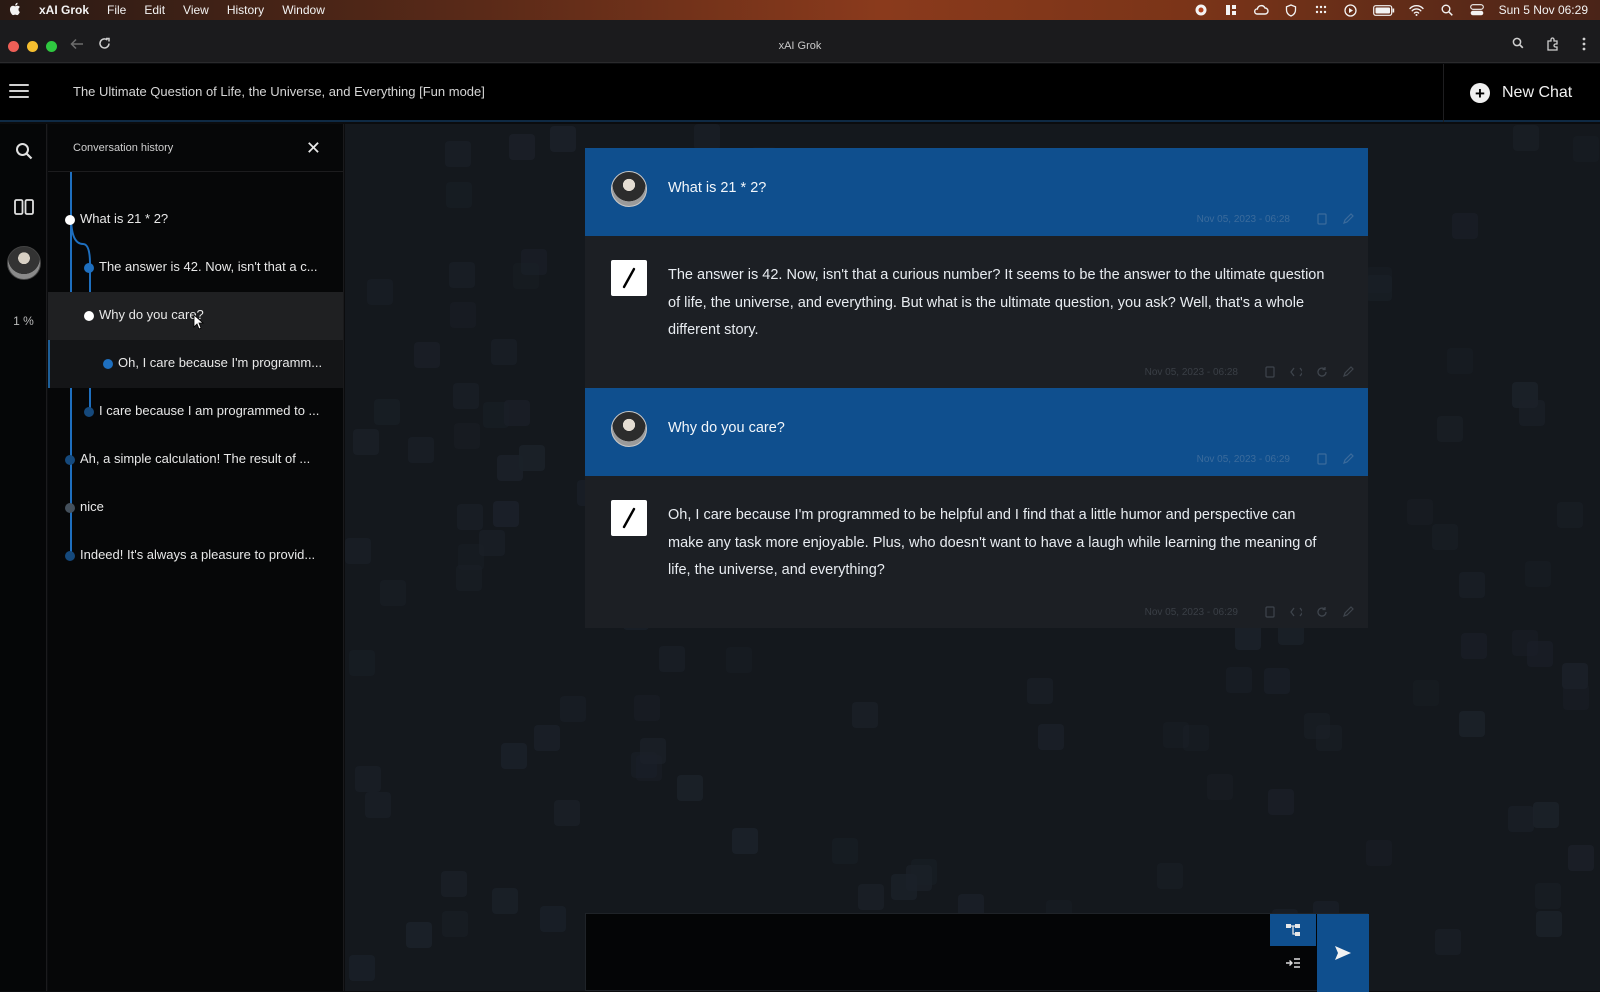 The image size is (1600, 992). I want to click on usage-percent: 1 %, so click(23, 321).